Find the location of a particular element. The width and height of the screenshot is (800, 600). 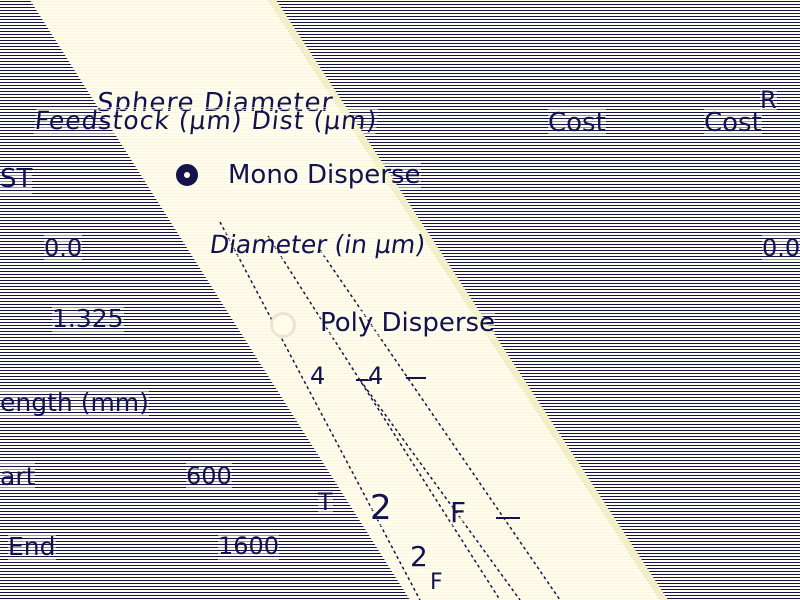

diameter-label: Diameter (in µm) is located at coordinates (317, 244).